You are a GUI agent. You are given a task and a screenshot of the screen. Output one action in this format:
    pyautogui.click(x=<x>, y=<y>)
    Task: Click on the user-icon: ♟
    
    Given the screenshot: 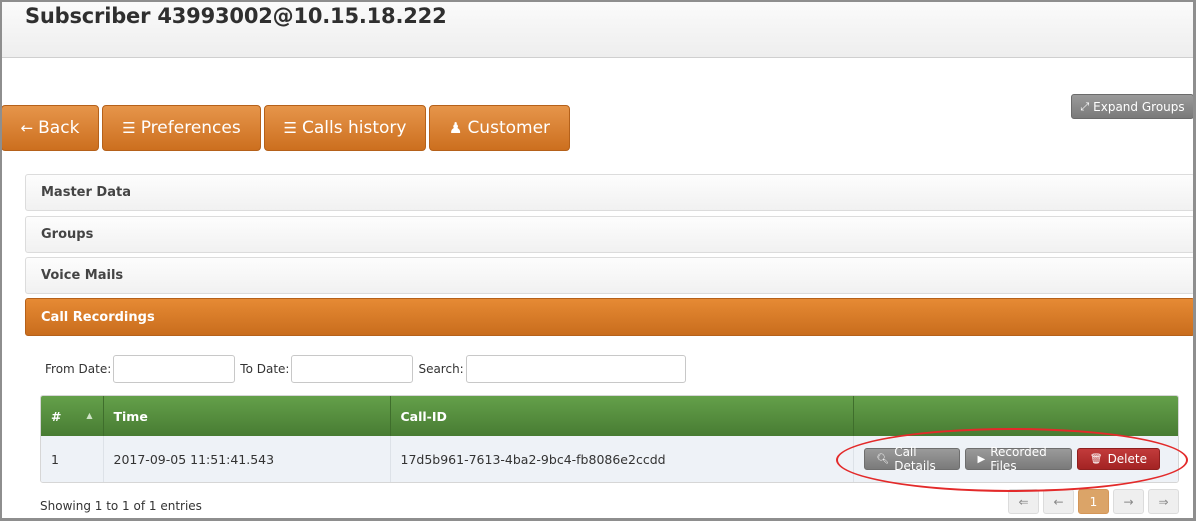 What is the action you would take?
    pyautogui.click(x=455, y=127)
    